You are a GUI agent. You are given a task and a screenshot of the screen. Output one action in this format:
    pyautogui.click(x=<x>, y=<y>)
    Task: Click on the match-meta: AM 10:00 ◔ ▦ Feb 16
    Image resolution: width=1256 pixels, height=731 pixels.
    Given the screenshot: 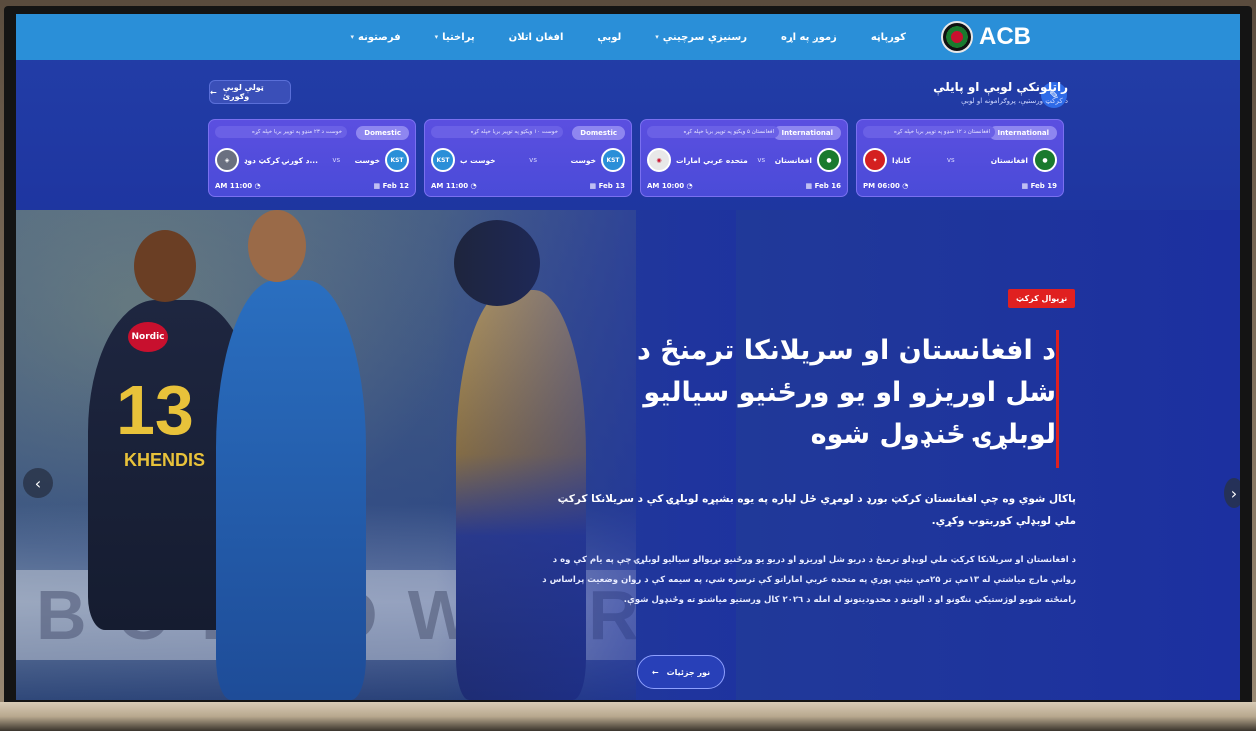 What is the action you would take?
    pyautogui.click(x=744, y=186)
    